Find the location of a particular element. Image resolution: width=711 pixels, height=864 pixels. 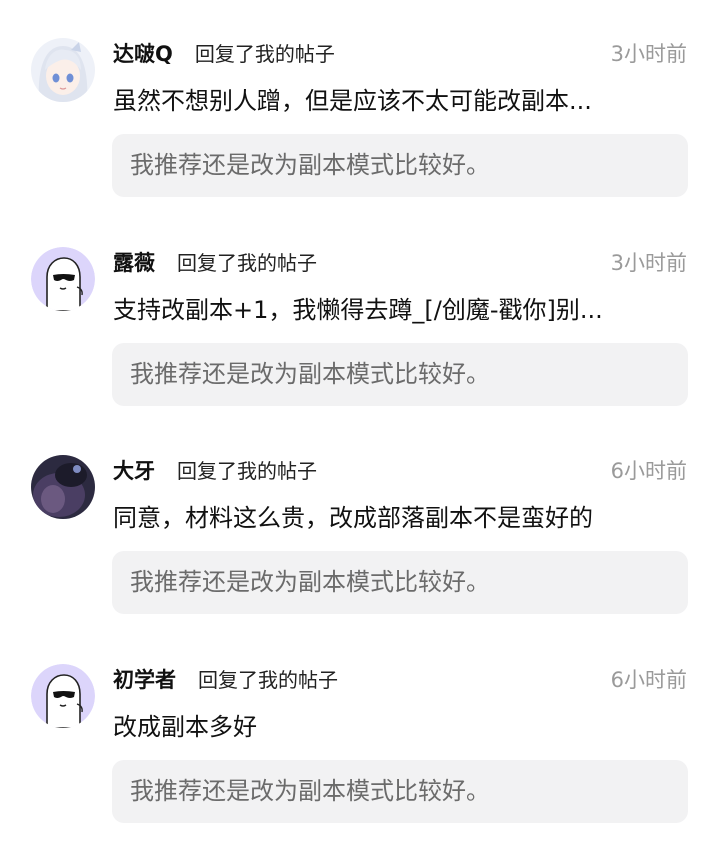

anime-girl-avatar is located at coordinates (63, 70).